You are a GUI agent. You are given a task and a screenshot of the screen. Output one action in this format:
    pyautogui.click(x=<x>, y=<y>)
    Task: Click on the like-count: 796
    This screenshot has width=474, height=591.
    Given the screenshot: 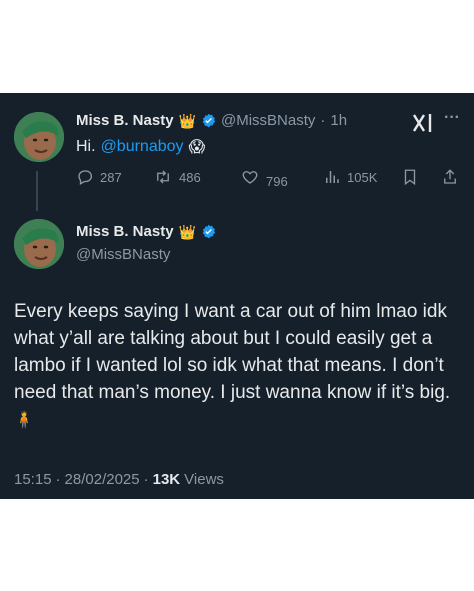 What is the action you would take?
    pyautogui.click(x=277, y=181)
    